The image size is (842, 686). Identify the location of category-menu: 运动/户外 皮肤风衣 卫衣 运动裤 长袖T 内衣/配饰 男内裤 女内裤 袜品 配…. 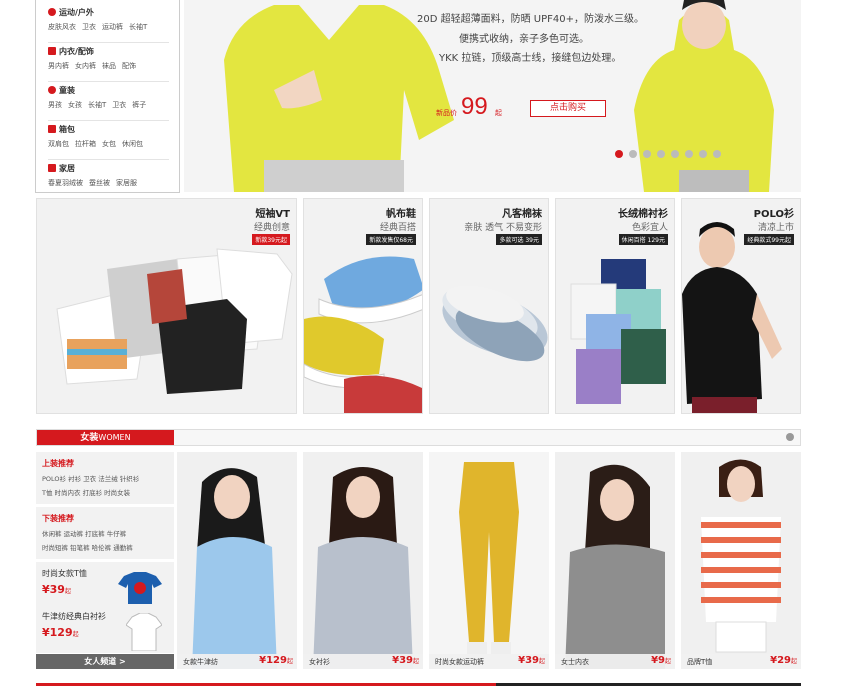
(107, 96).